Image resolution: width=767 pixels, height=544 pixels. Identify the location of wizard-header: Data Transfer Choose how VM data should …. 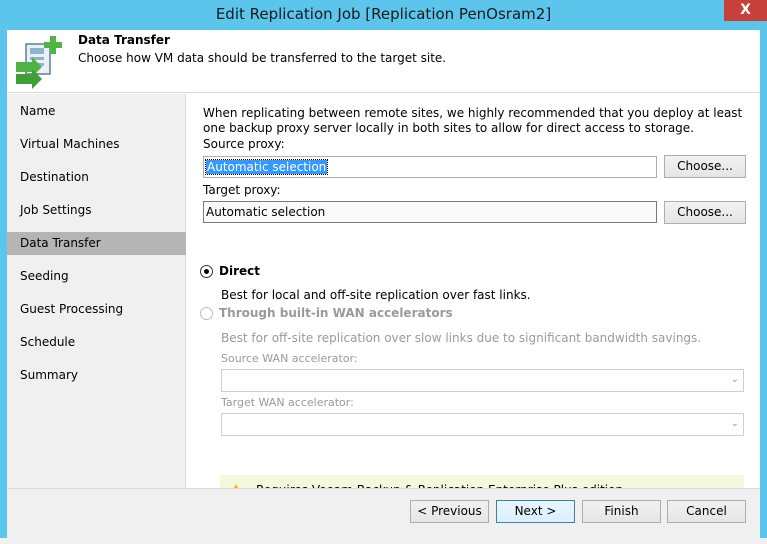
(383, 61).